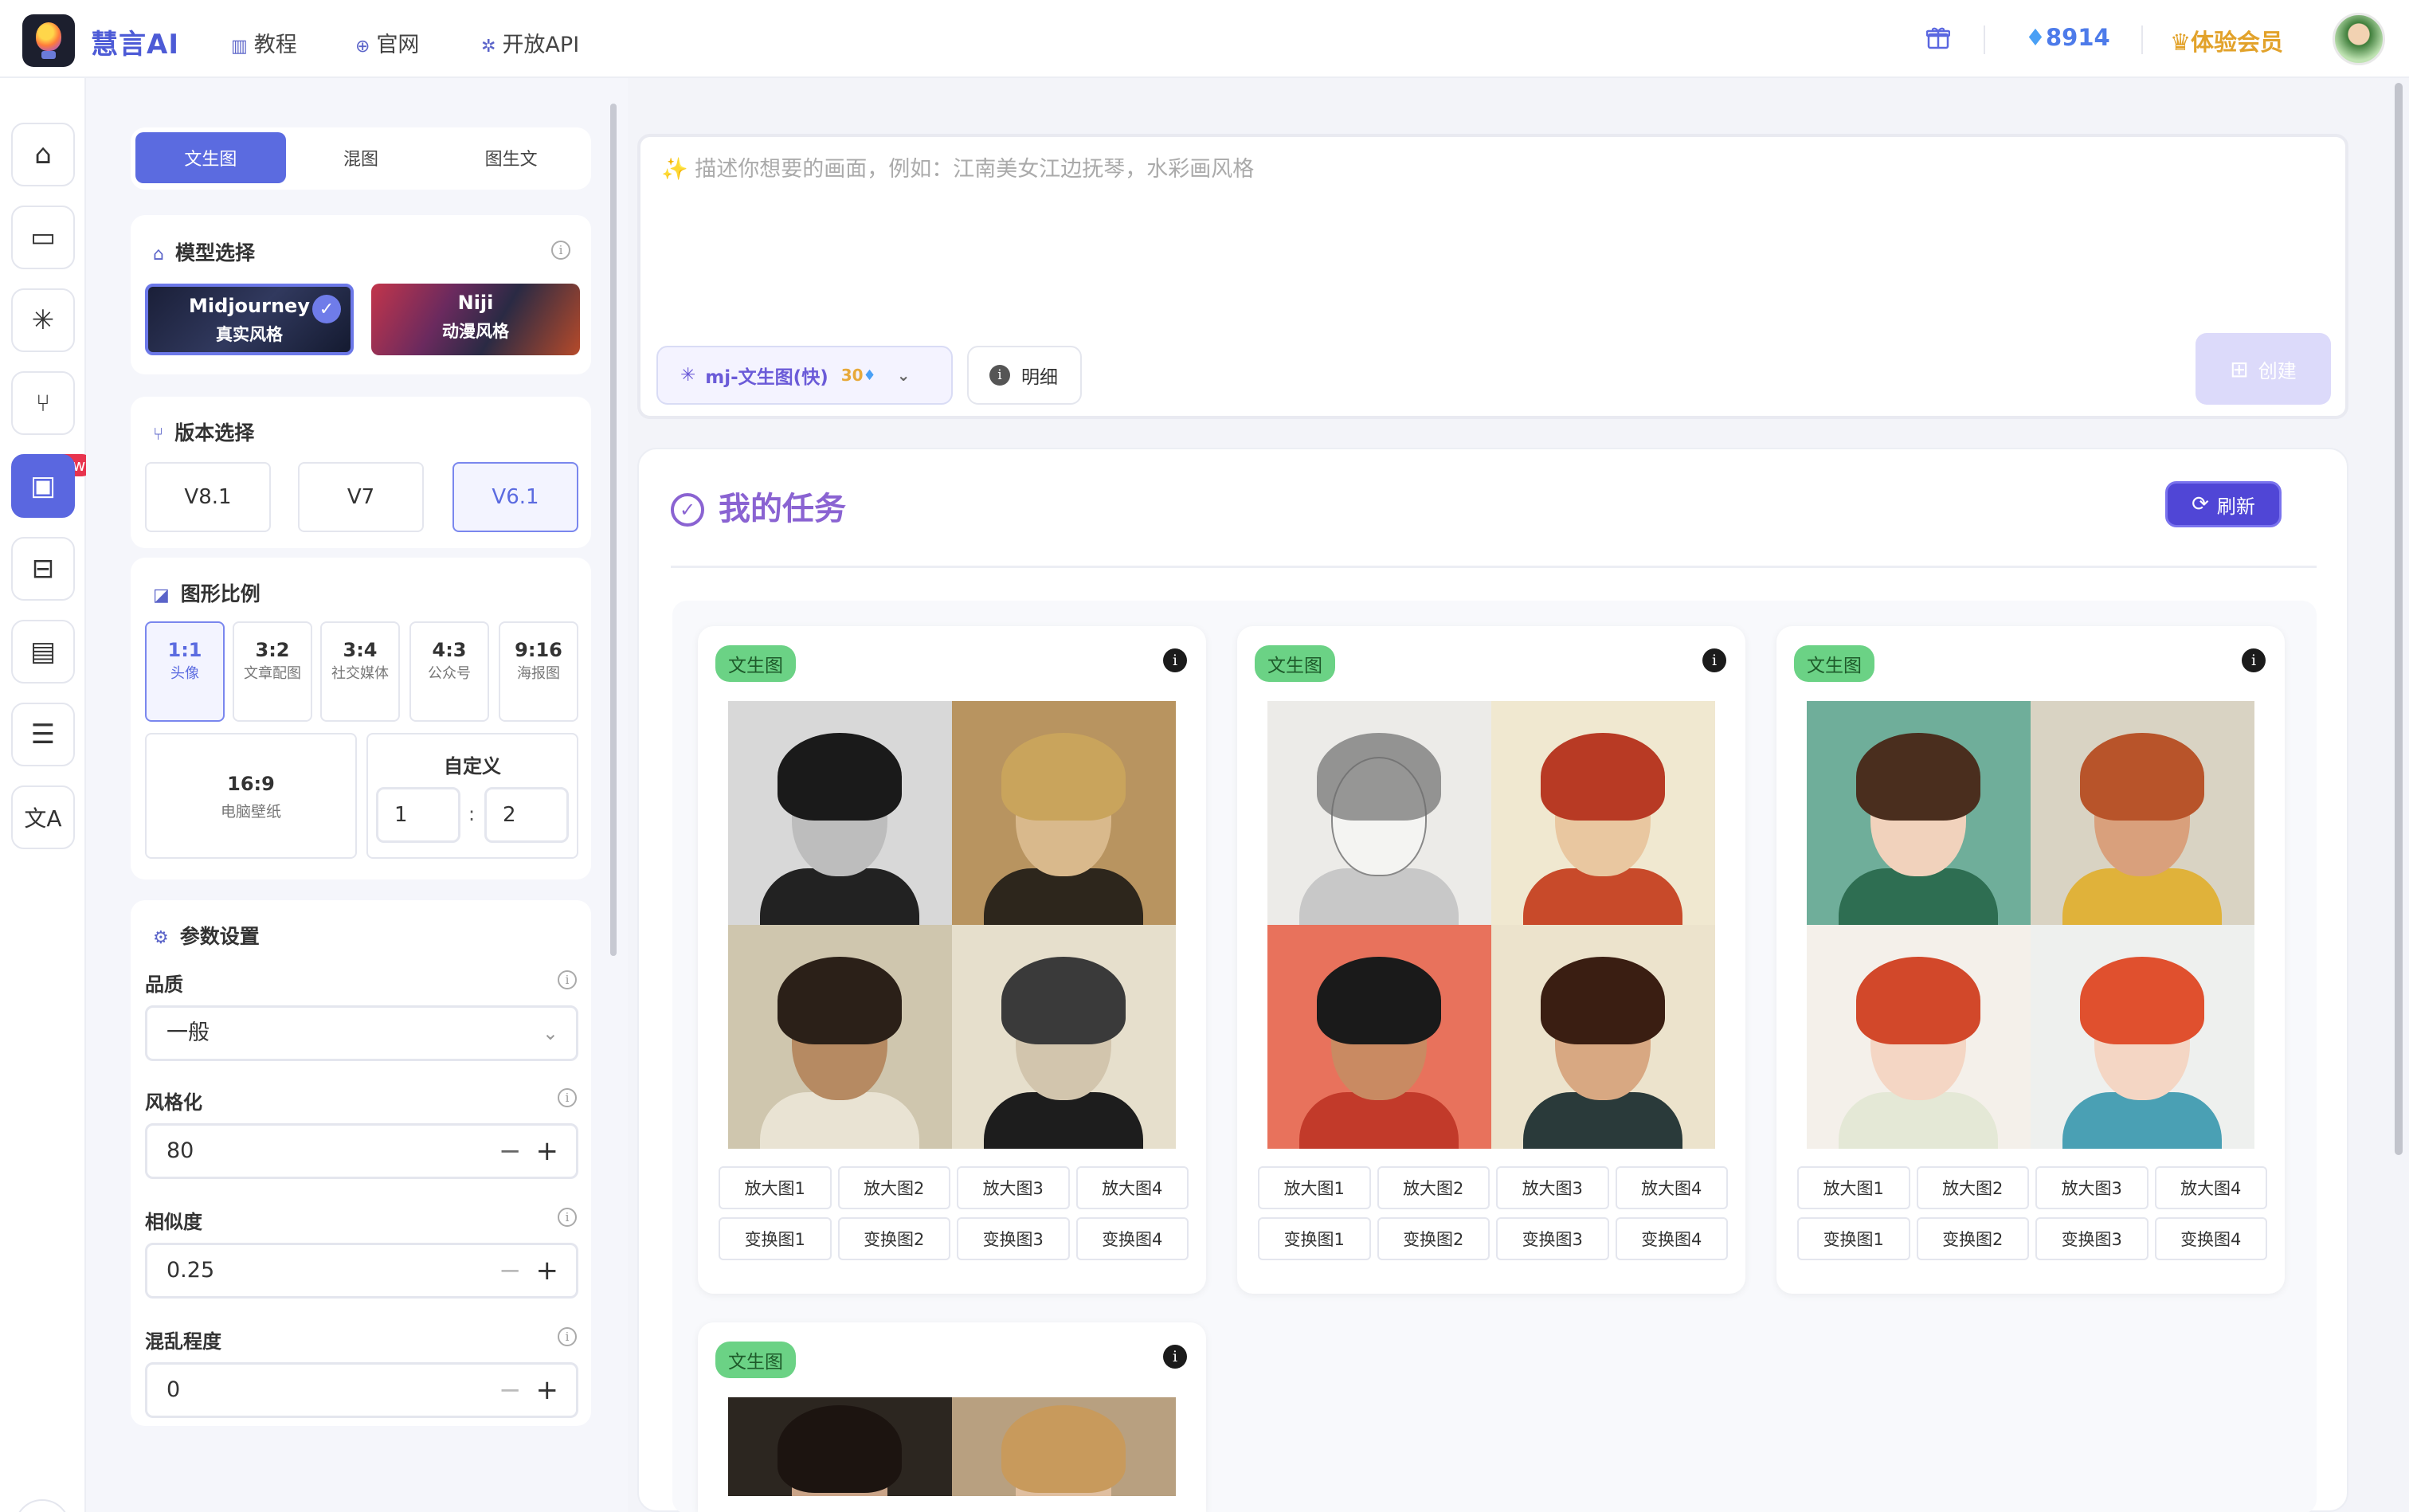 The image size is (2409, 1512). What do you see at coordinates (449, 671) in the screenshot?
I see `ratio-4-3: 4:3 公众号` at bounding box center [449, 671].